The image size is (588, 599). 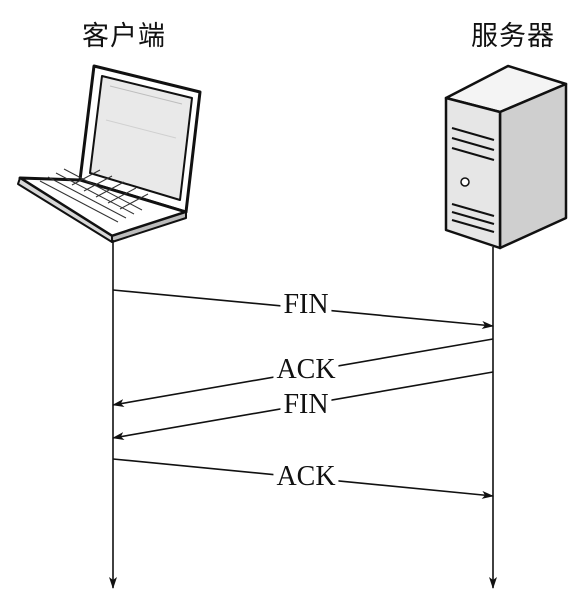 What do you see at coordinates (124, 36) in the screenshot?
I see `client-label: 客户端` at bounding box center [124, 36].